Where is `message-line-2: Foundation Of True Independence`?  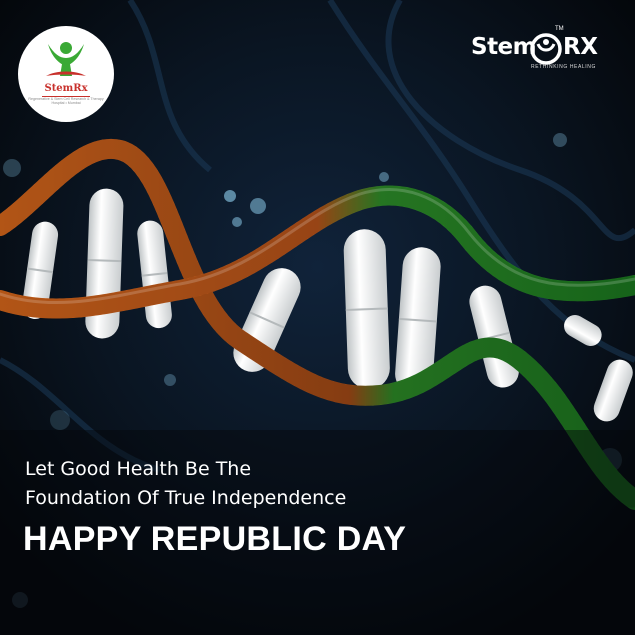
message-line-2: Foundation Of True Independence is located at coordinates (186, 498).